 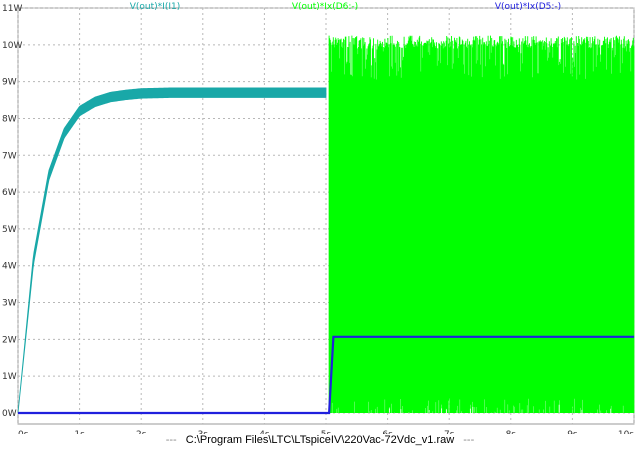 I want to click on y-tick-label: 11W, so click(x=12, y=9).